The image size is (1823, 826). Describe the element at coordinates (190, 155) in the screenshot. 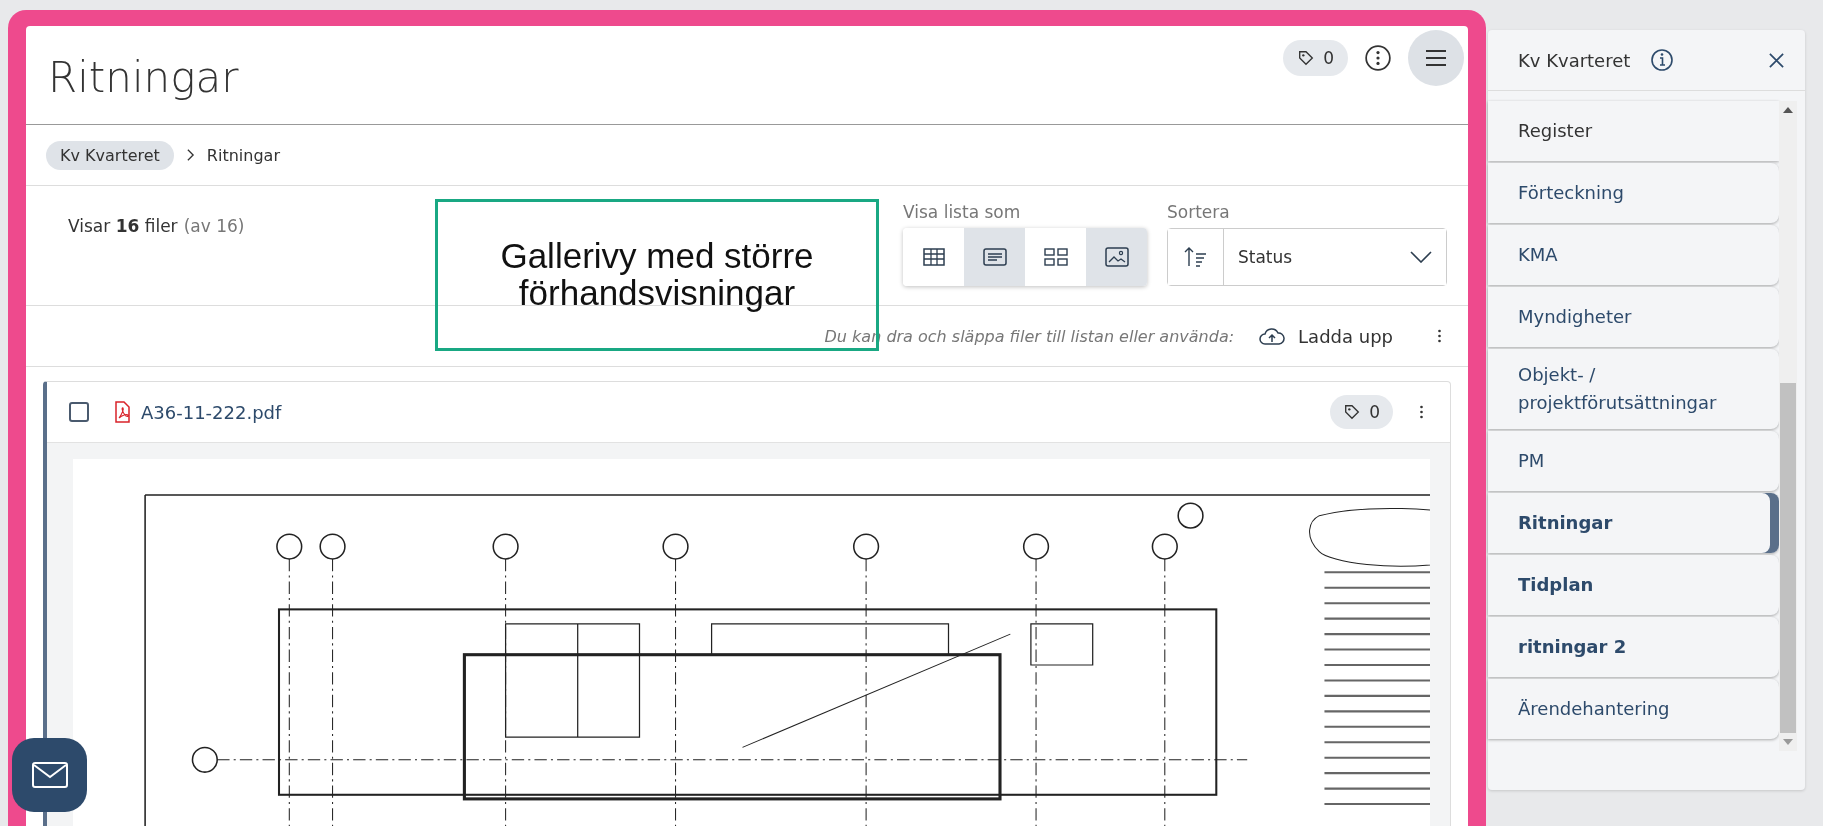

I see `chevron-right-icon` at that location.